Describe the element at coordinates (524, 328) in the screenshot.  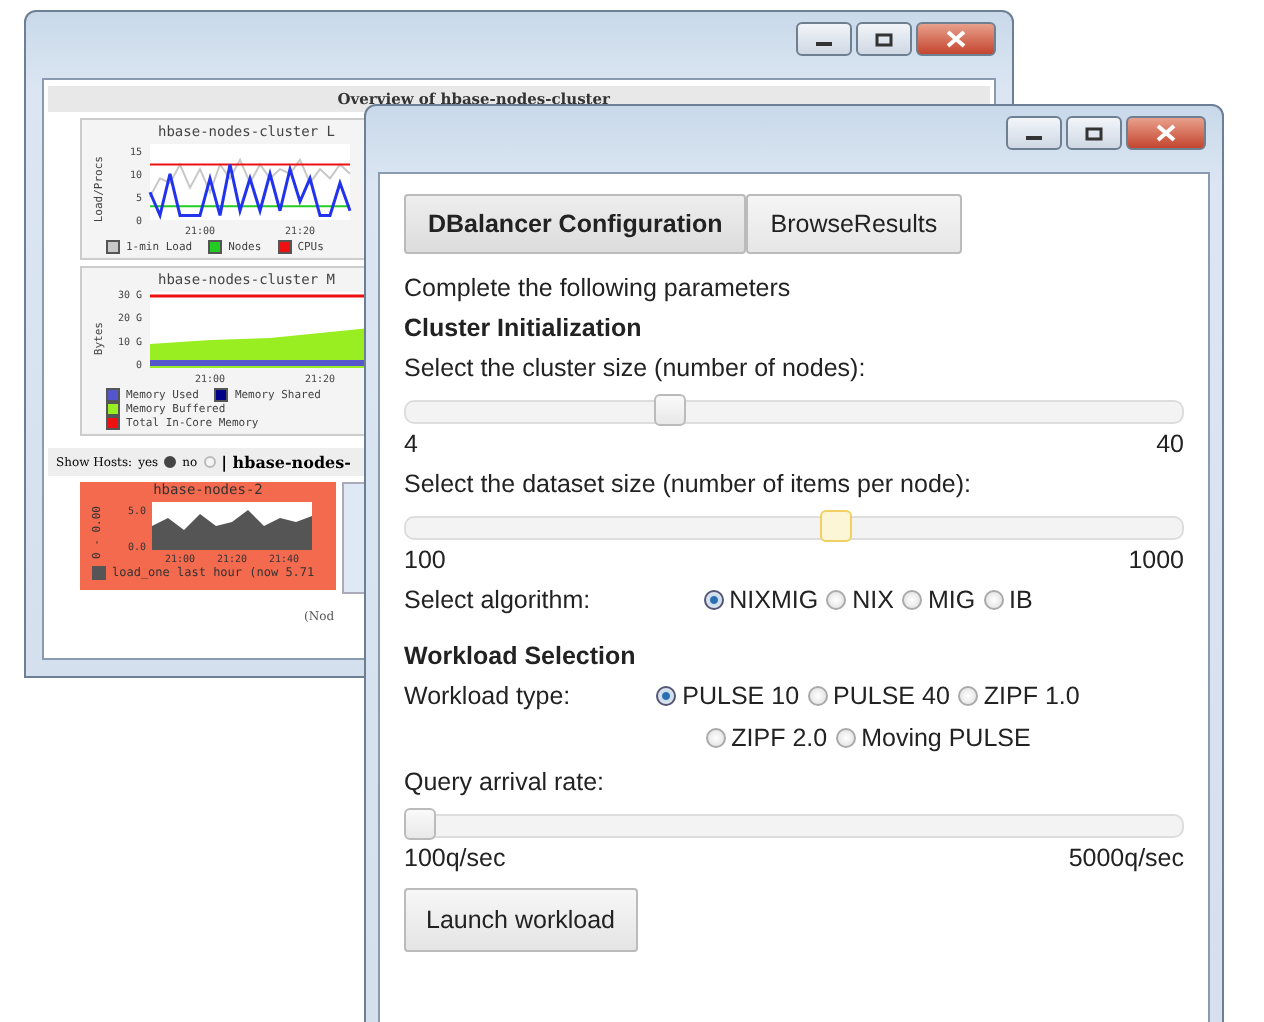
I see `section-title: Cluster Initialization` at that location.